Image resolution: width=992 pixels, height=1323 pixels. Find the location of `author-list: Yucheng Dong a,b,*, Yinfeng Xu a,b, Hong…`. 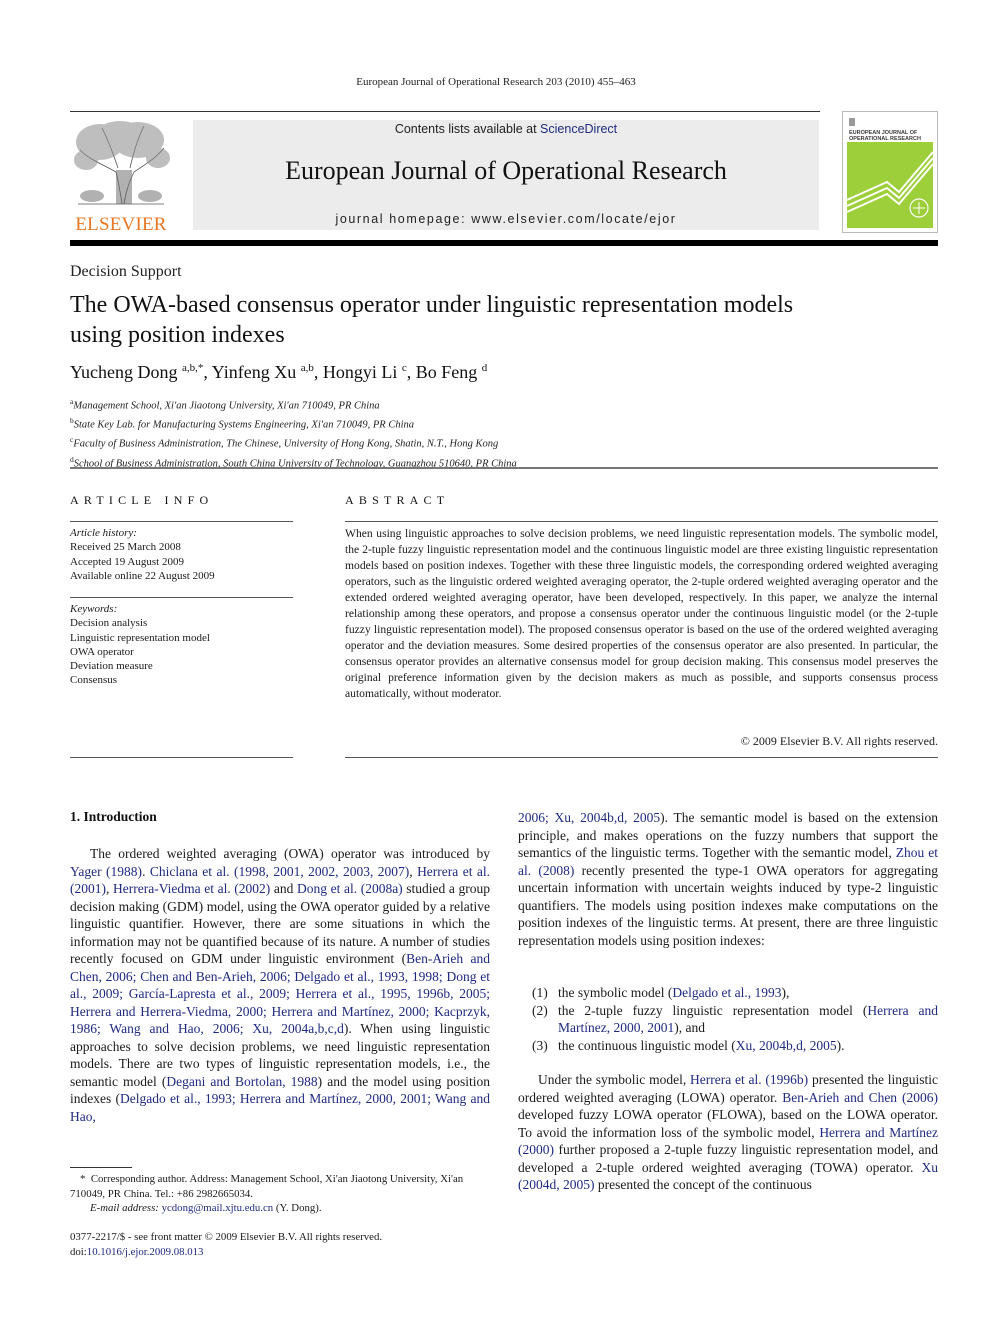

author-list: Yucheng Dong a,b,*, Yinfeng Xu a,b, Hong… is located at coordinates (279, 372).